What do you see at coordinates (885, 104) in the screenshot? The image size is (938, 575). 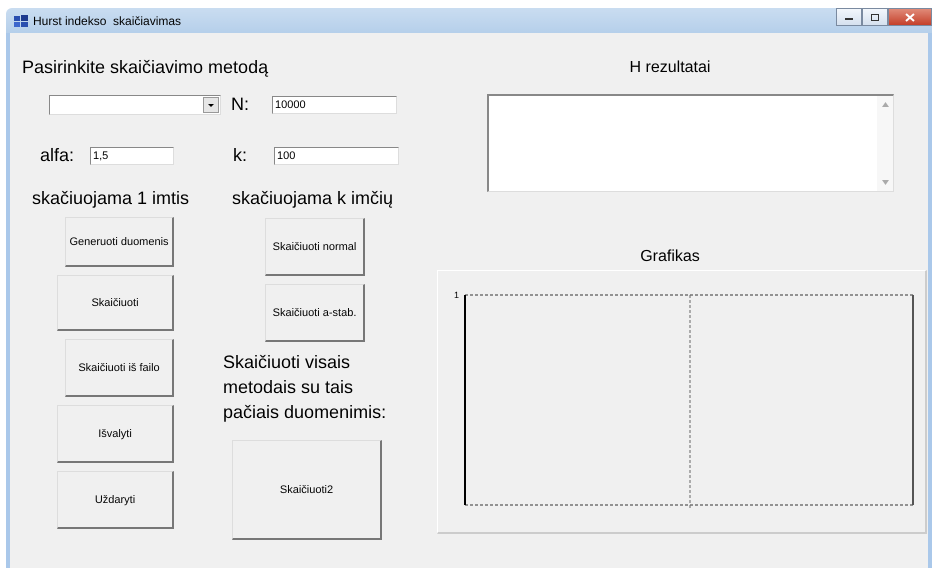 I see `scroll-up-icon` at bounding box center [885, 104].